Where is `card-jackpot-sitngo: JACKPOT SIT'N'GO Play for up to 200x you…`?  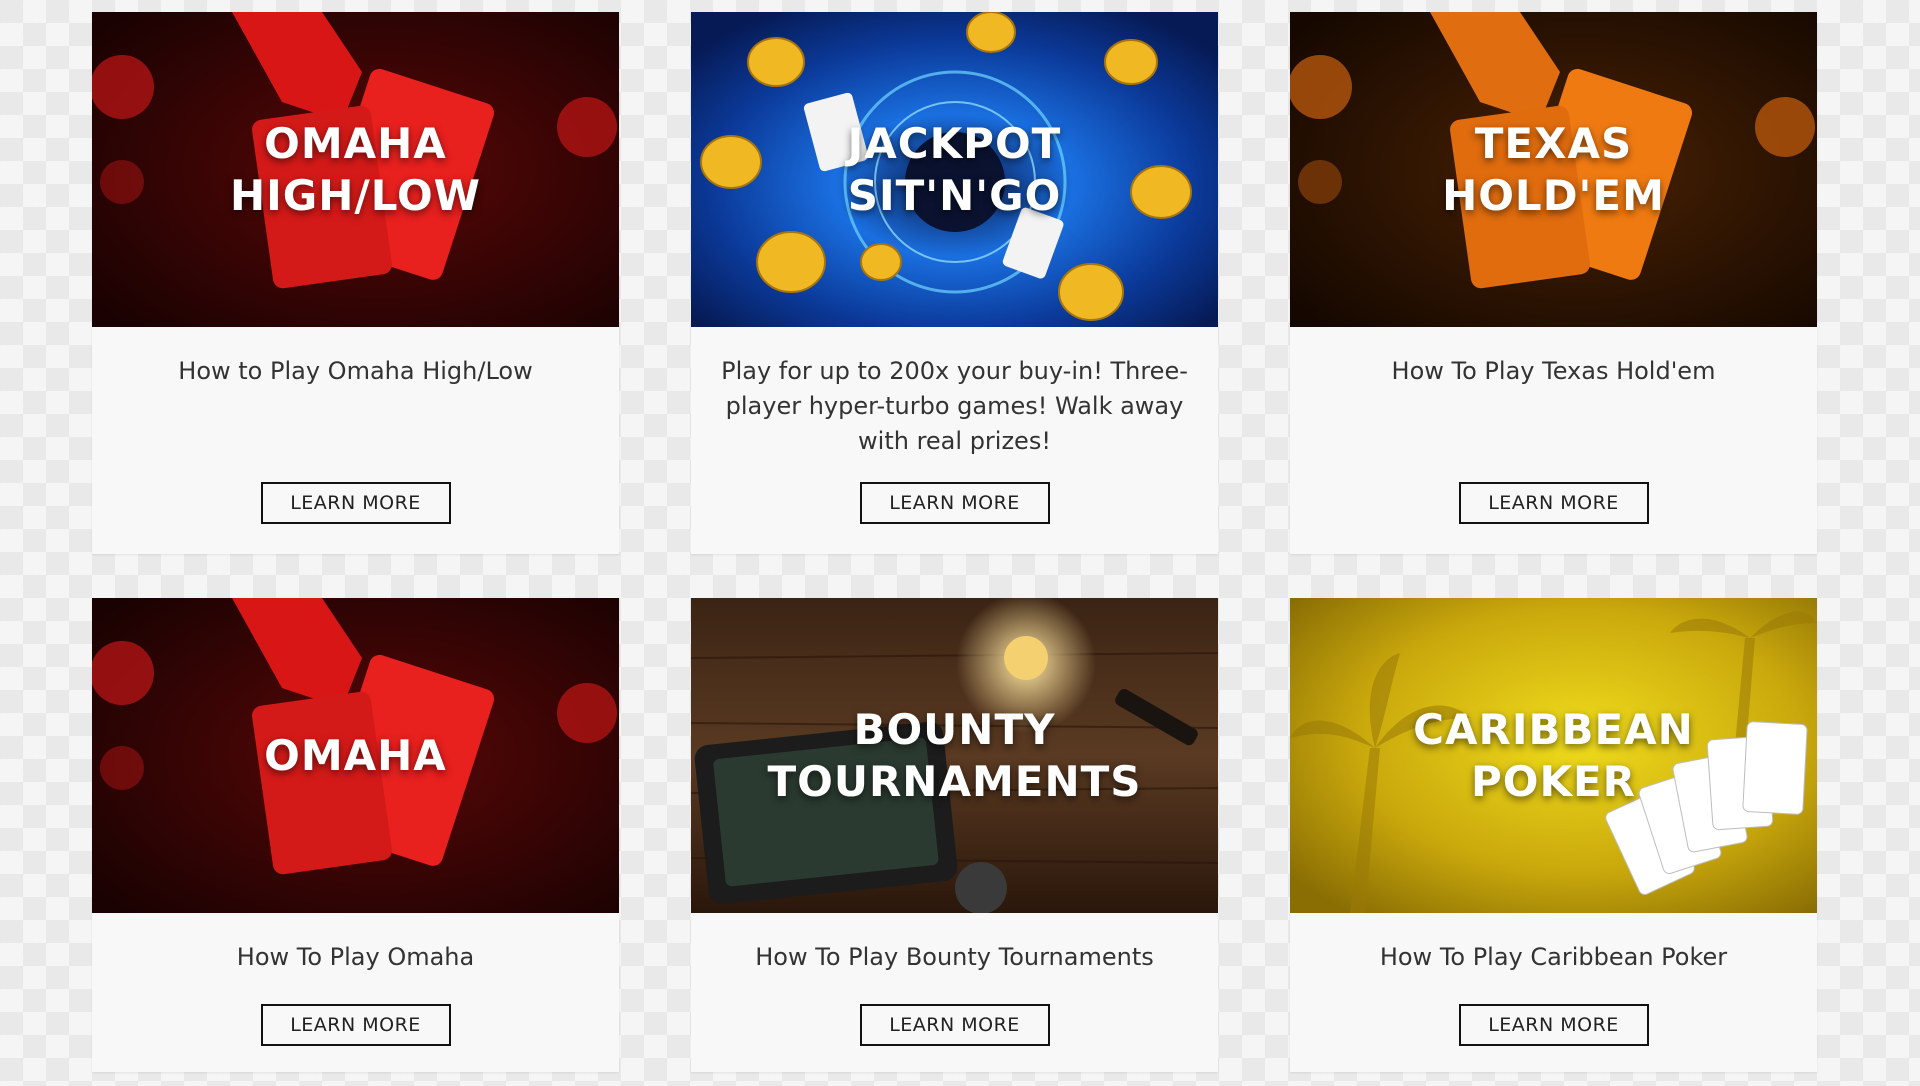 card-jackpot-sitngo: JACKPOT SIT'N'GO Play for up to 200x you… is located at coordinates (954, 283).